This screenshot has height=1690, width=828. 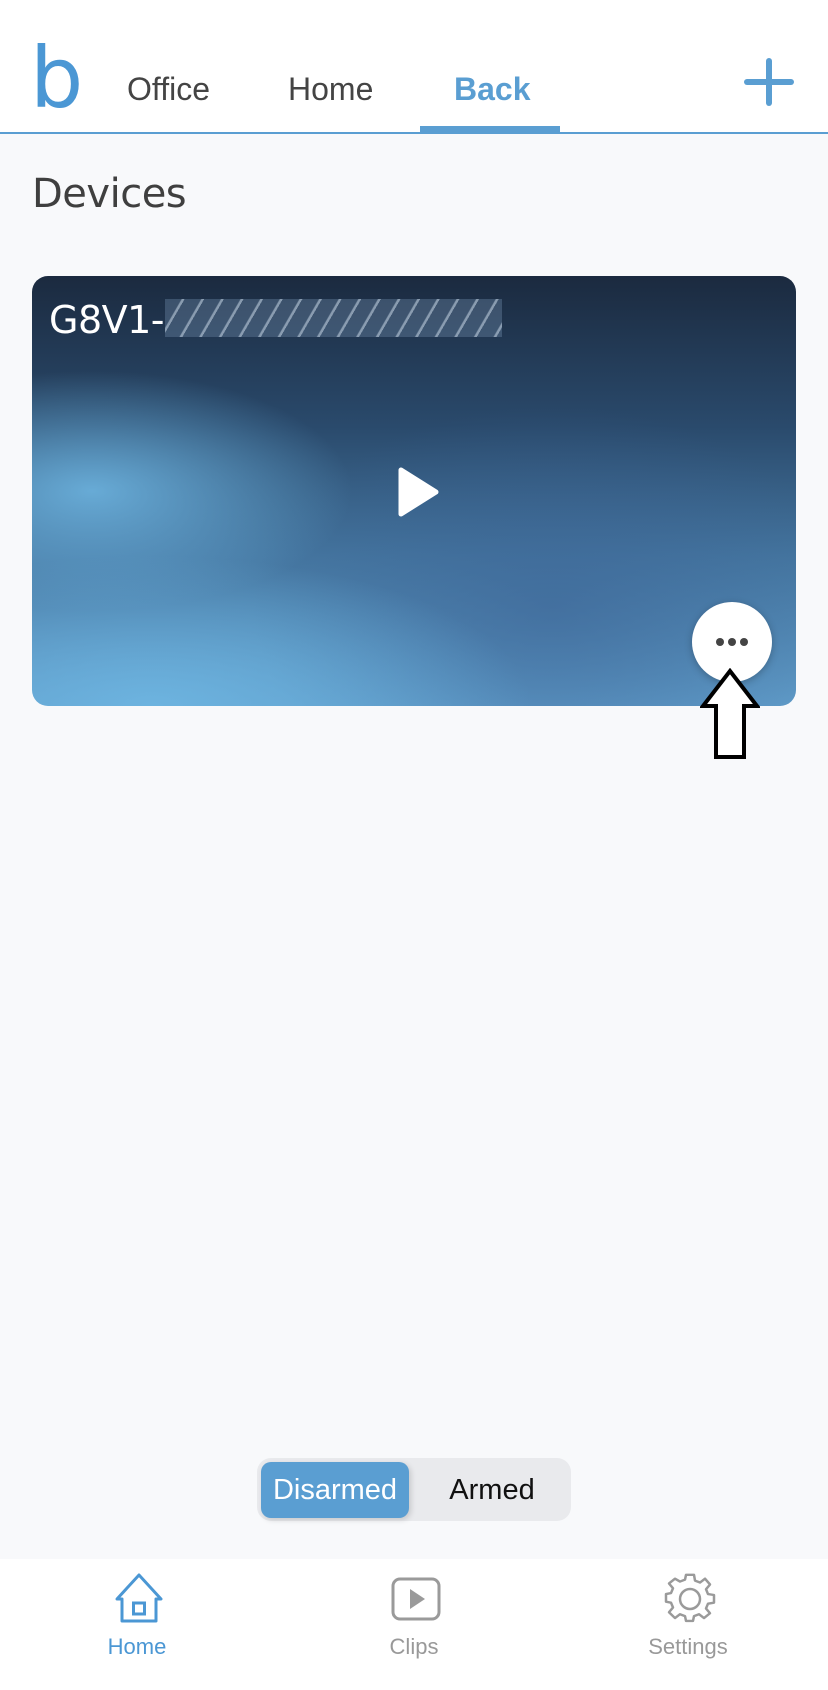 I want to click on more-options-button, so click(x=732, y=642).